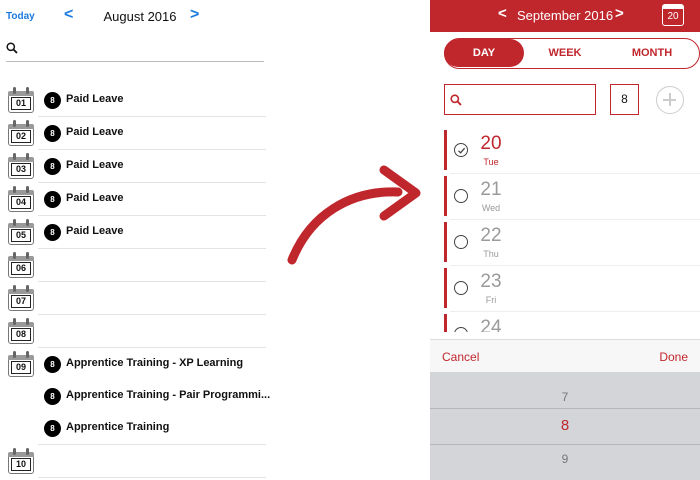 This screenshot has height=480, width=700. Describe the element at coordinates (133, 331) in the screenshot. I see `agenda-row: 08` at that location.